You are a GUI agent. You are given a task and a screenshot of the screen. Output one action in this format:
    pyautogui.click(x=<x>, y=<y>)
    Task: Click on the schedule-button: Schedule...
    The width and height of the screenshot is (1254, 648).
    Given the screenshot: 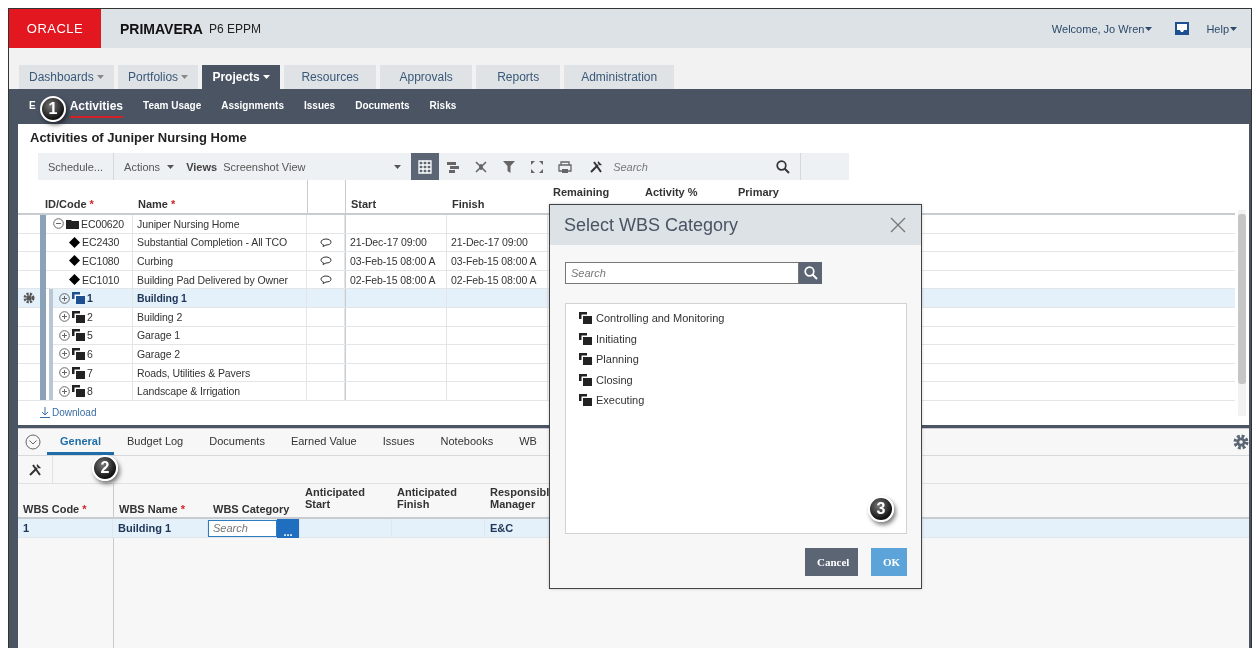 What is the action you would take?
    pyautogui.click(x=76, y=166)
    